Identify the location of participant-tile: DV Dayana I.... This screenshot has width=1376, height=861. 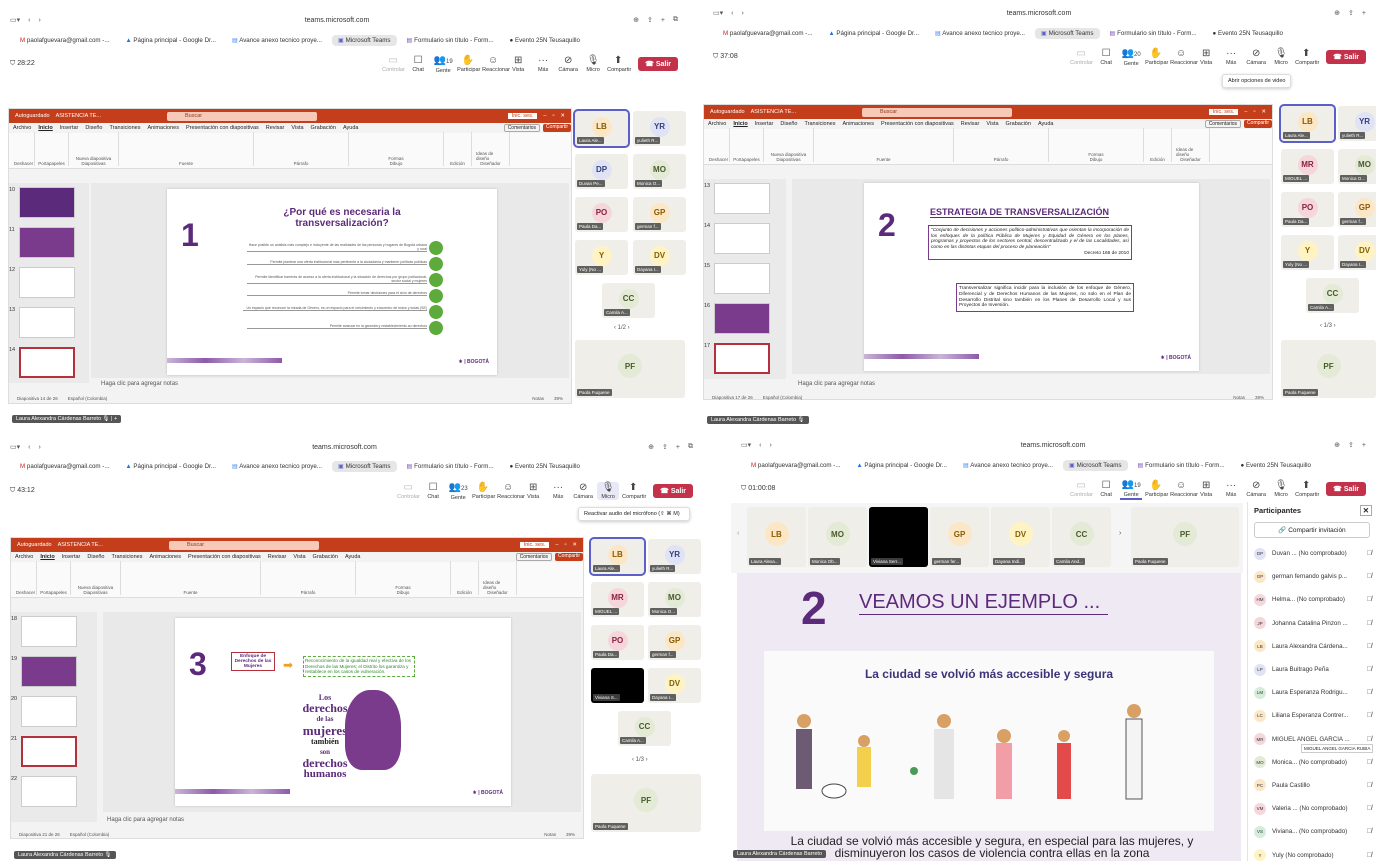
(674, 685).